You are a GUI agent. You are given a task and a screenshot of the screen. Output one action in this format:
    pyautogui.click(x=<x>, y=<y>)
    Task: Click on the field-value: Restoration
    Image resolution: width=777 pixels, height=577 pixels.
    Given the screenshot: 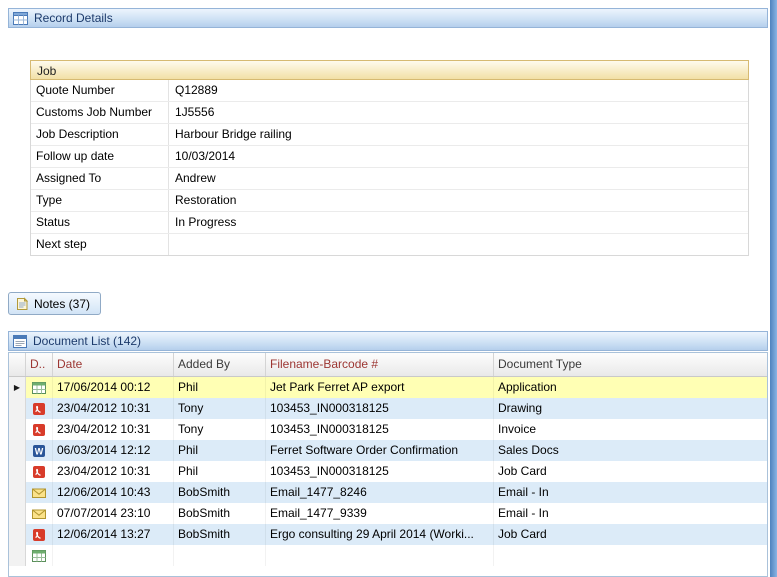 What is the action you would take?
    pyautogui.click(x=458, y=200)
    